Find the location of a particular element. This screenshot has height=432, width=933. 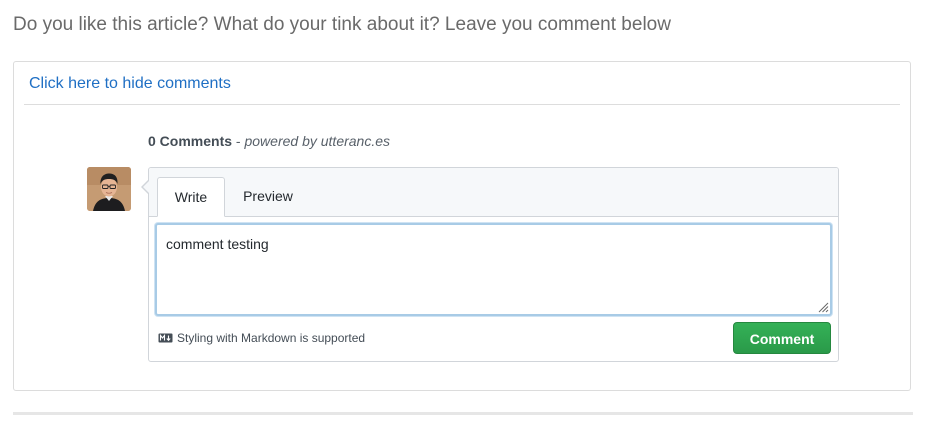

markdown-icon is located at coordinates (165, 338).